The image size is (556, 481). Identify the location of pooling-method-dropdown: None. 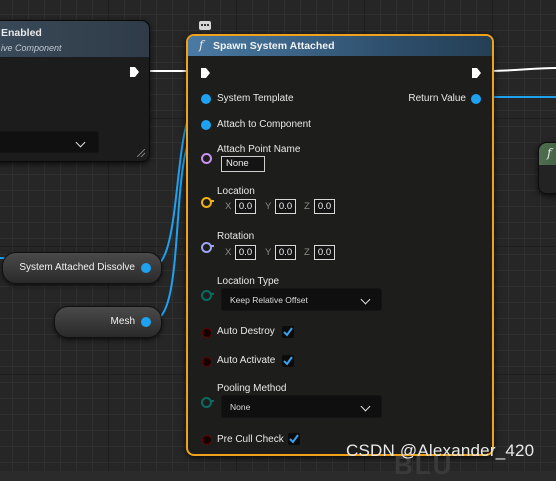
(301, 406).